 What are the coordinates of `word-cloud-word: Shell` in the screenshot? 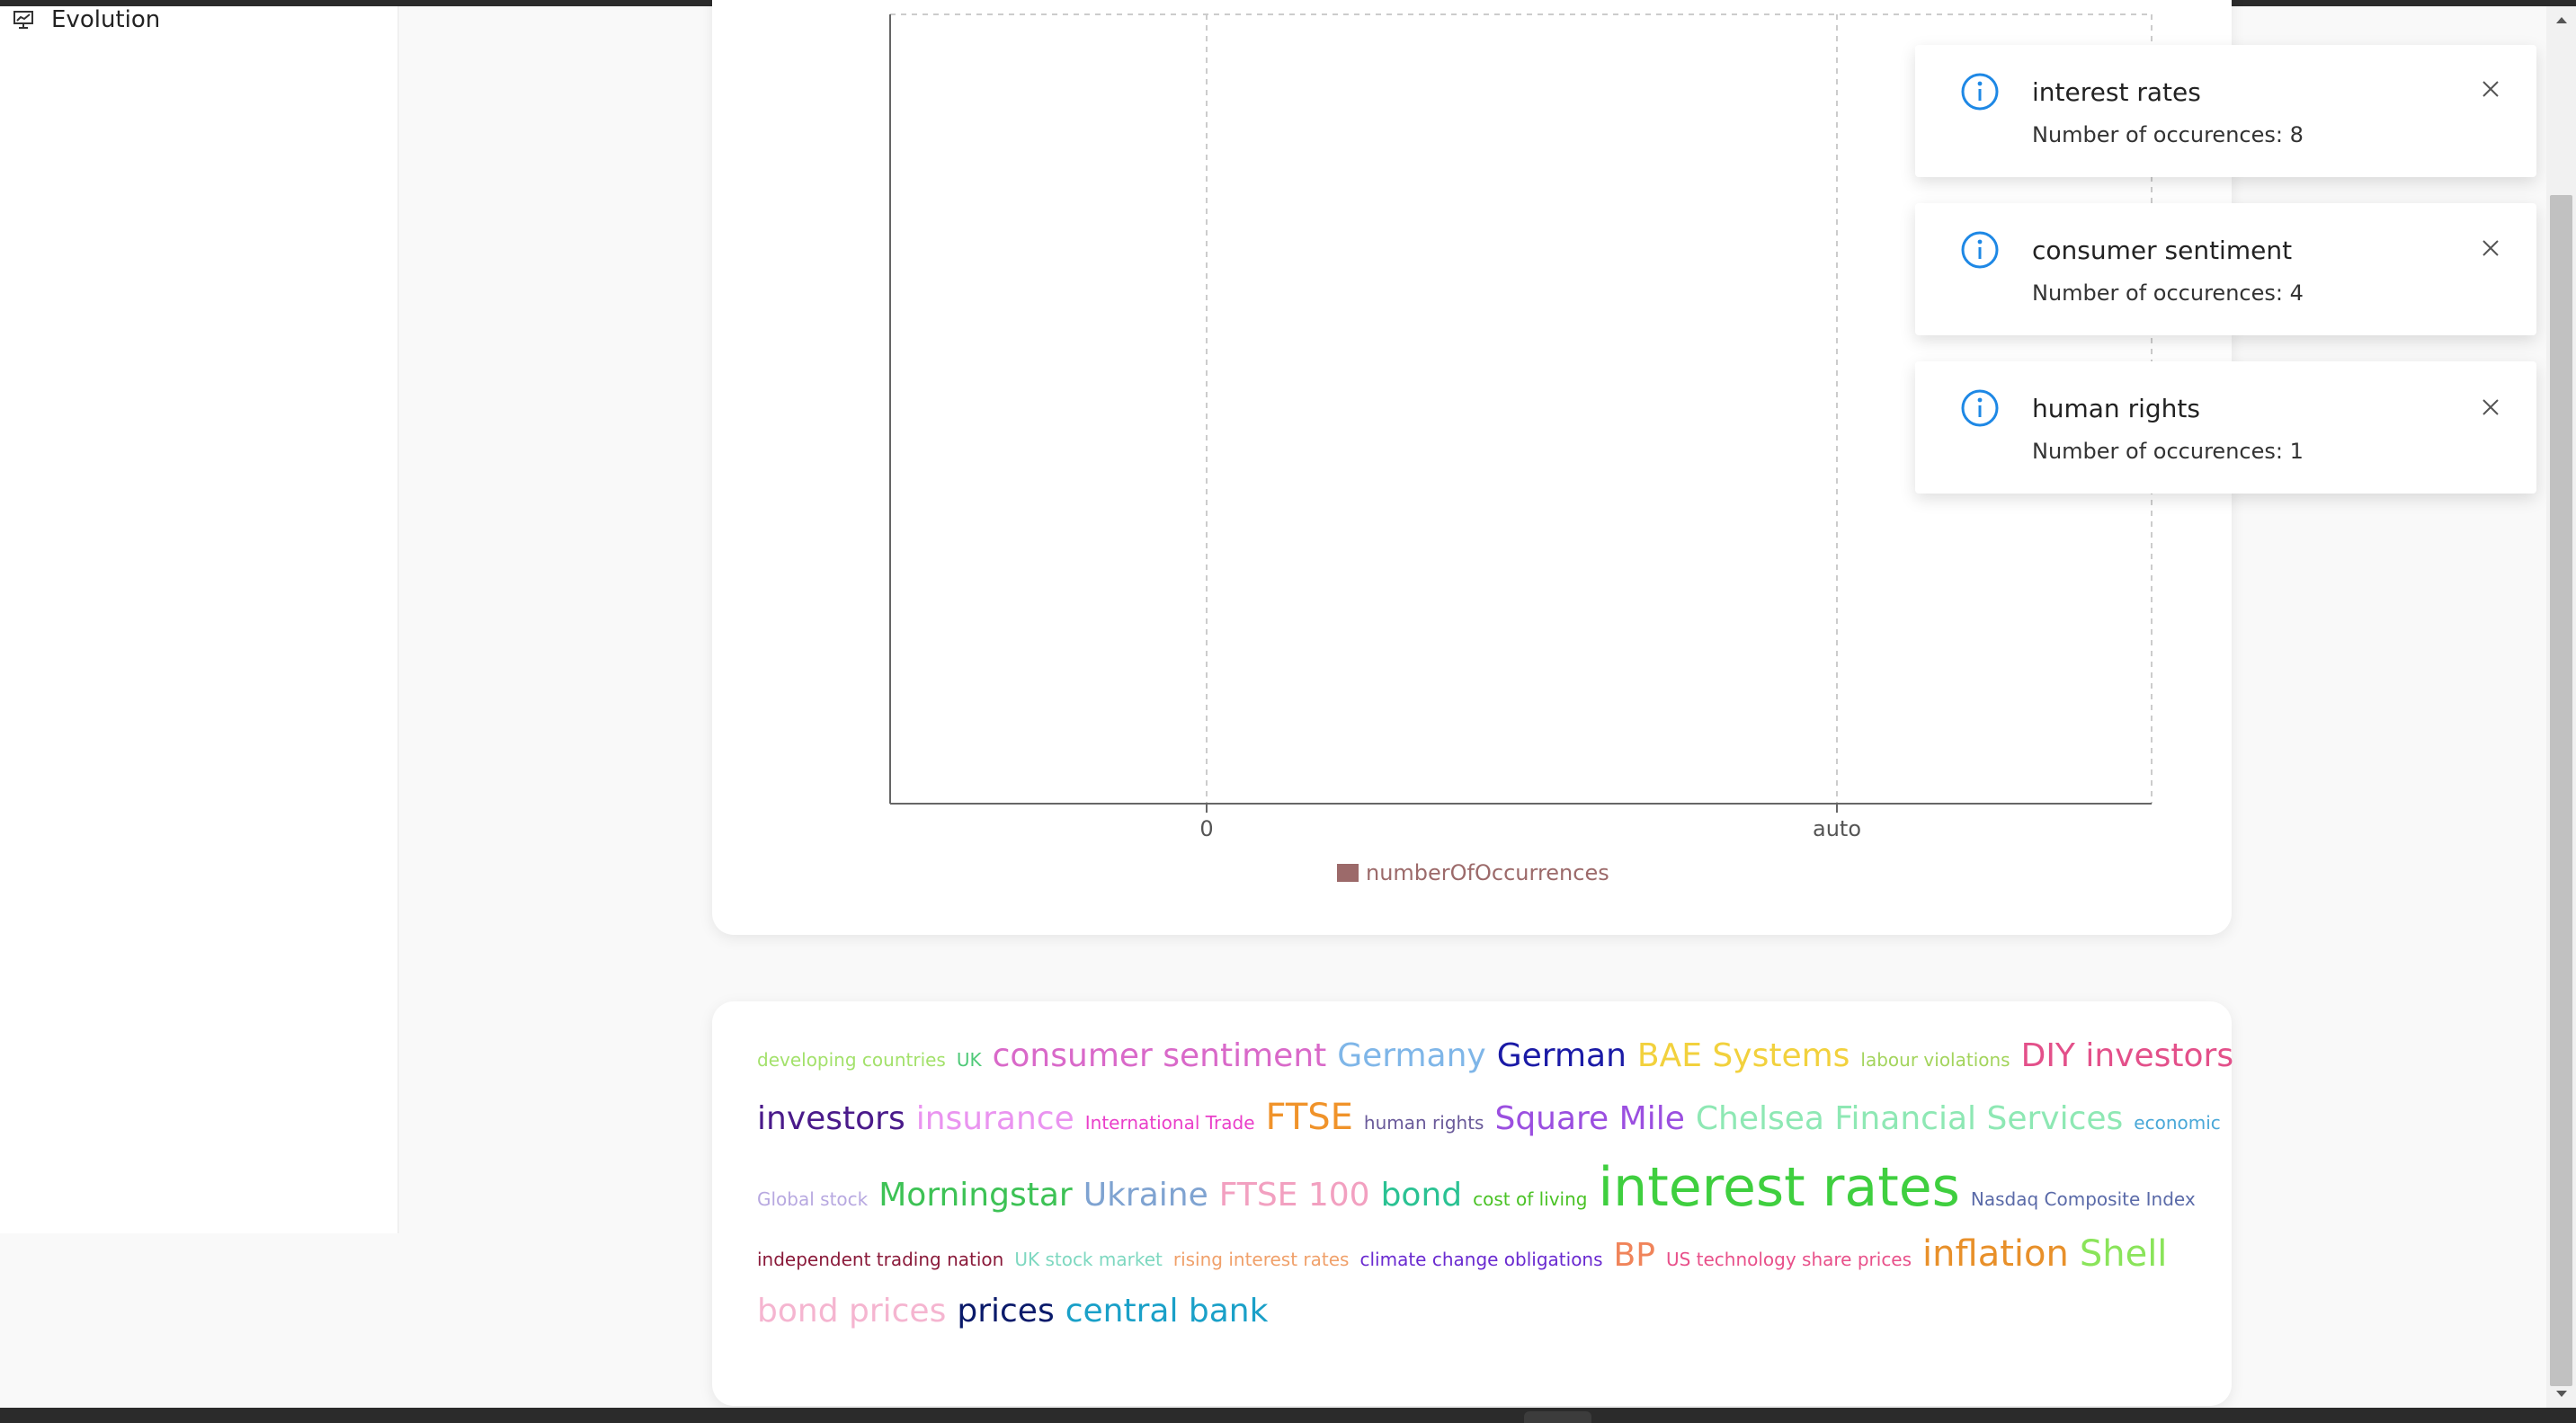 It's located at (2124, 1254).